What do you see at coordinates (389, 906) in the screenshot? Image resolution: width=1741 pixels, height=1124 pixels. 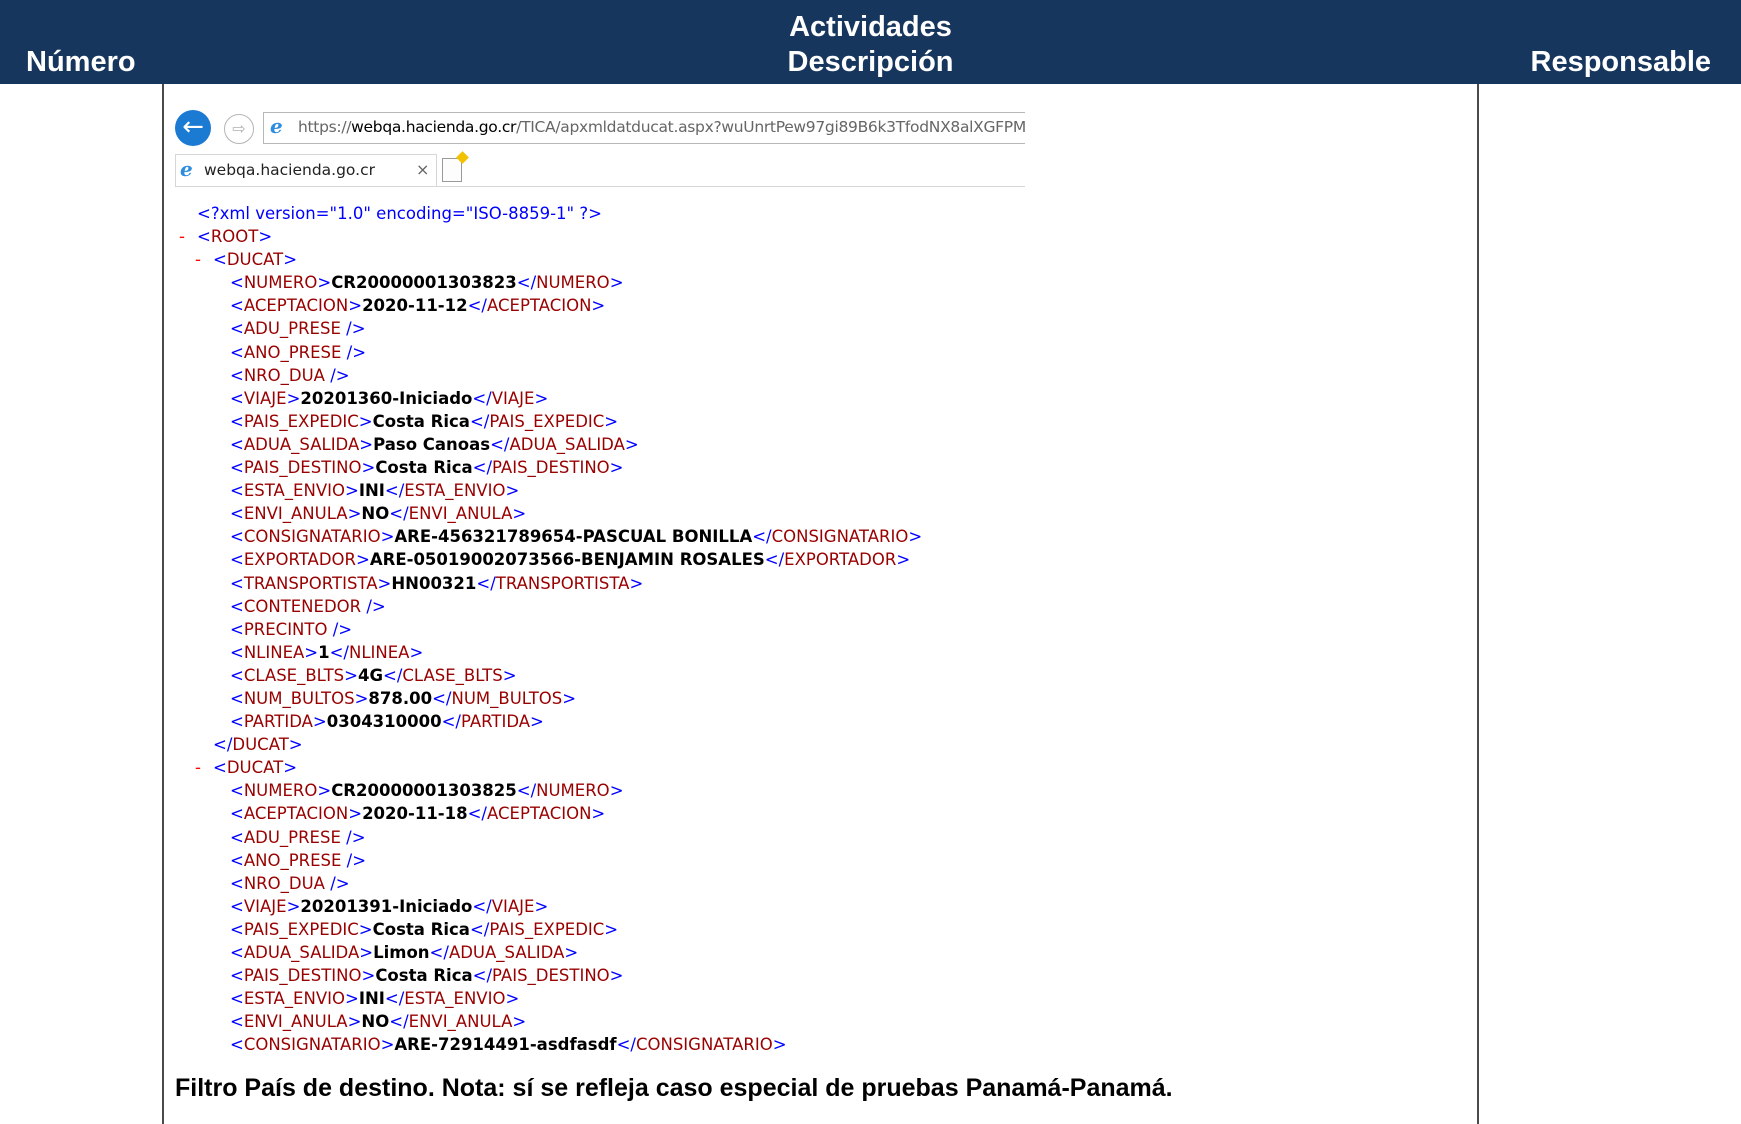 I see `xml-field: <VIAJE>20201391-Iniciado</VIAJE>` at bounding box center [389, 906].